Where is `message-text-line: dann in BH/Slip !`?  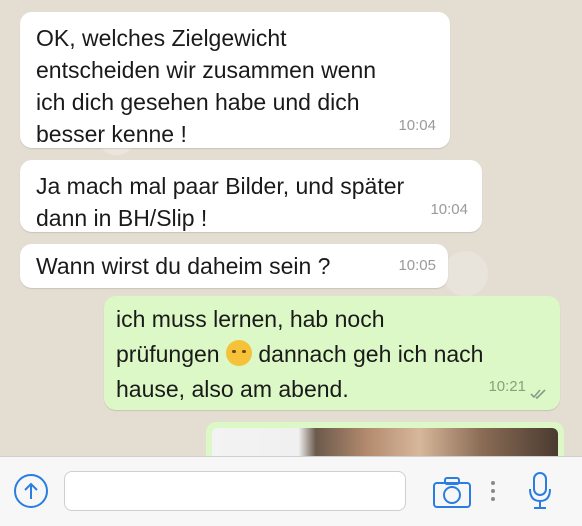
message-text-line: dann in BH/Slip ! is located at coordinates (122, 218).